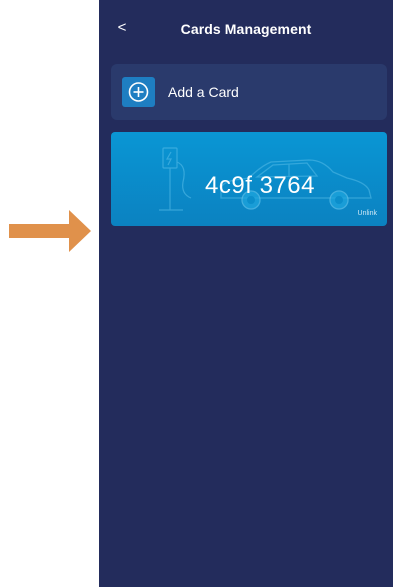 The height and width of the screenshot is (587, 393). What do you see at coordinates (260, 185) in the screenshot?
I see `card-number: 4c9f 3764` at bounding box center [260, 185].